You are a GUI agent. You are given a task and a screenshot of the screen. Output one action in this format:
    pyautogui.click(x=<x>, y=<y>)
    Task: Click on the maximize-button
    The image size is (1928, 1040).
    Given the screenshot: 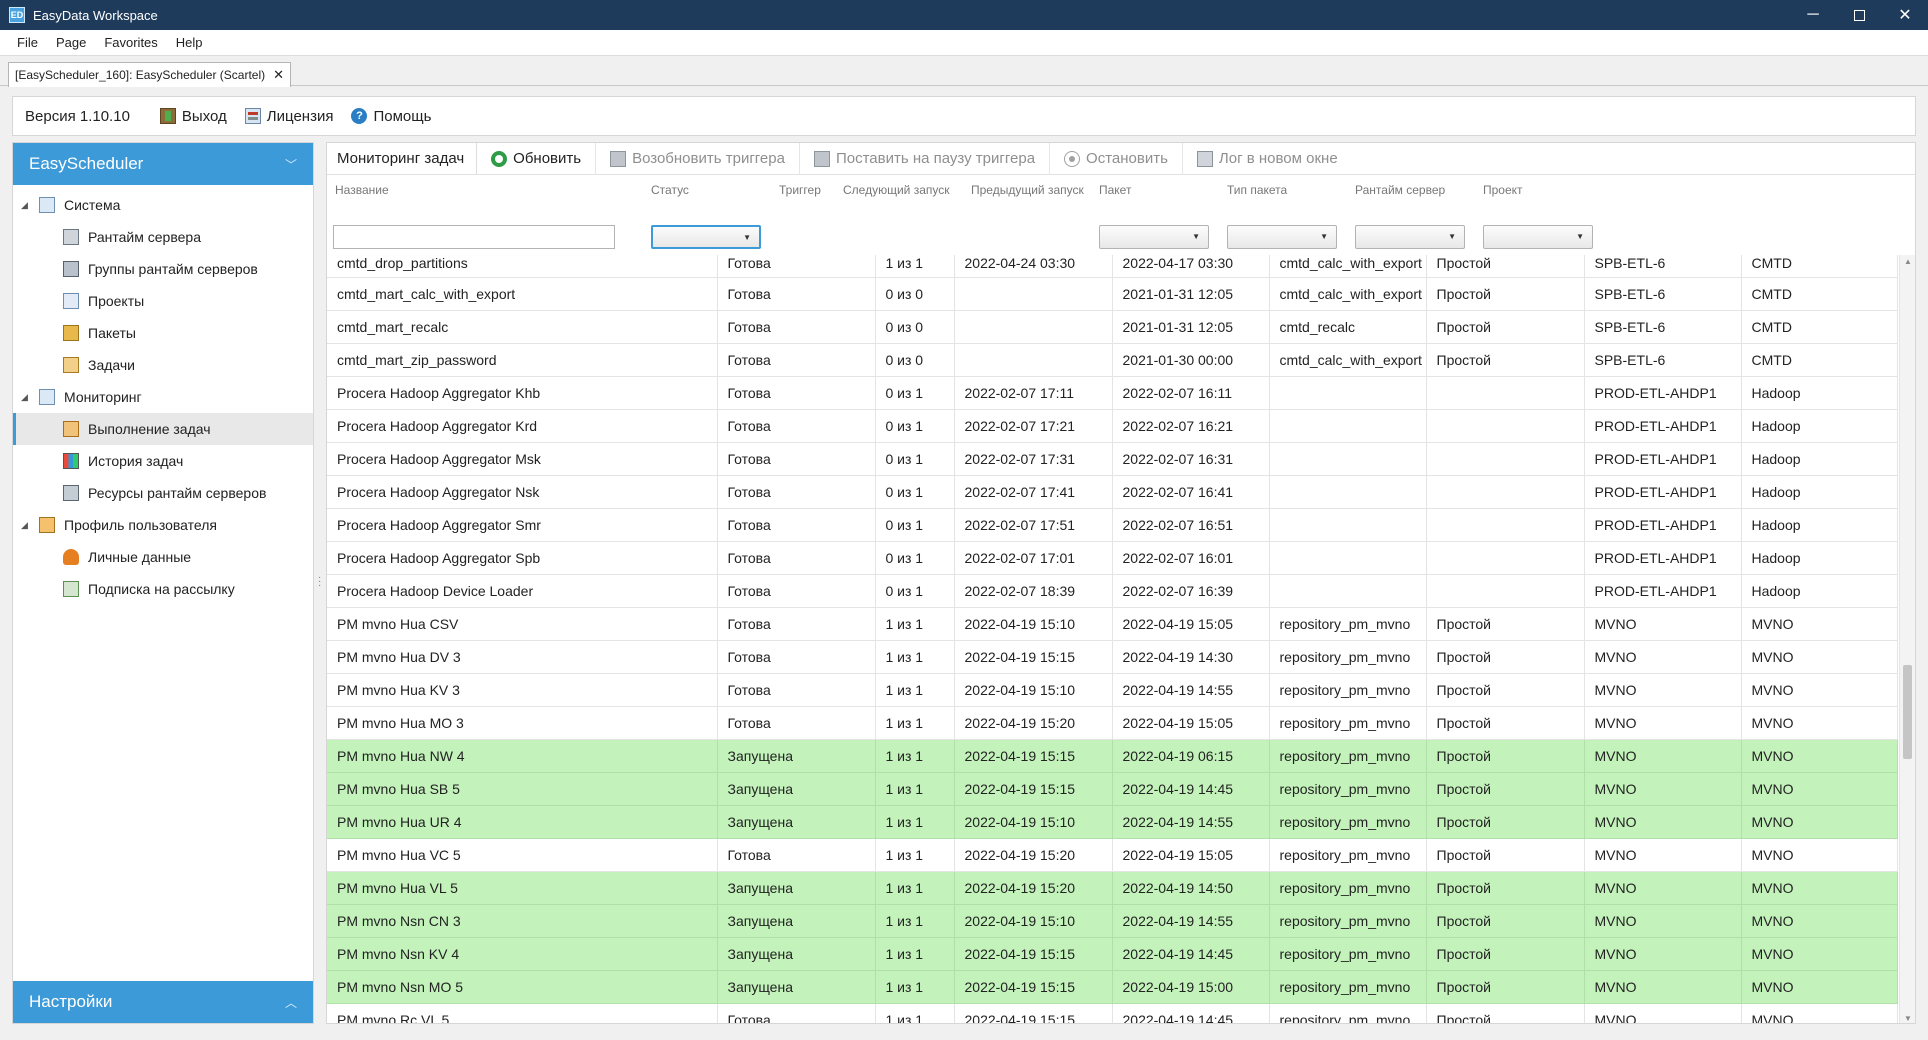 What is the action you would take?
    pyautogui.click(x=1859, y=15)
    